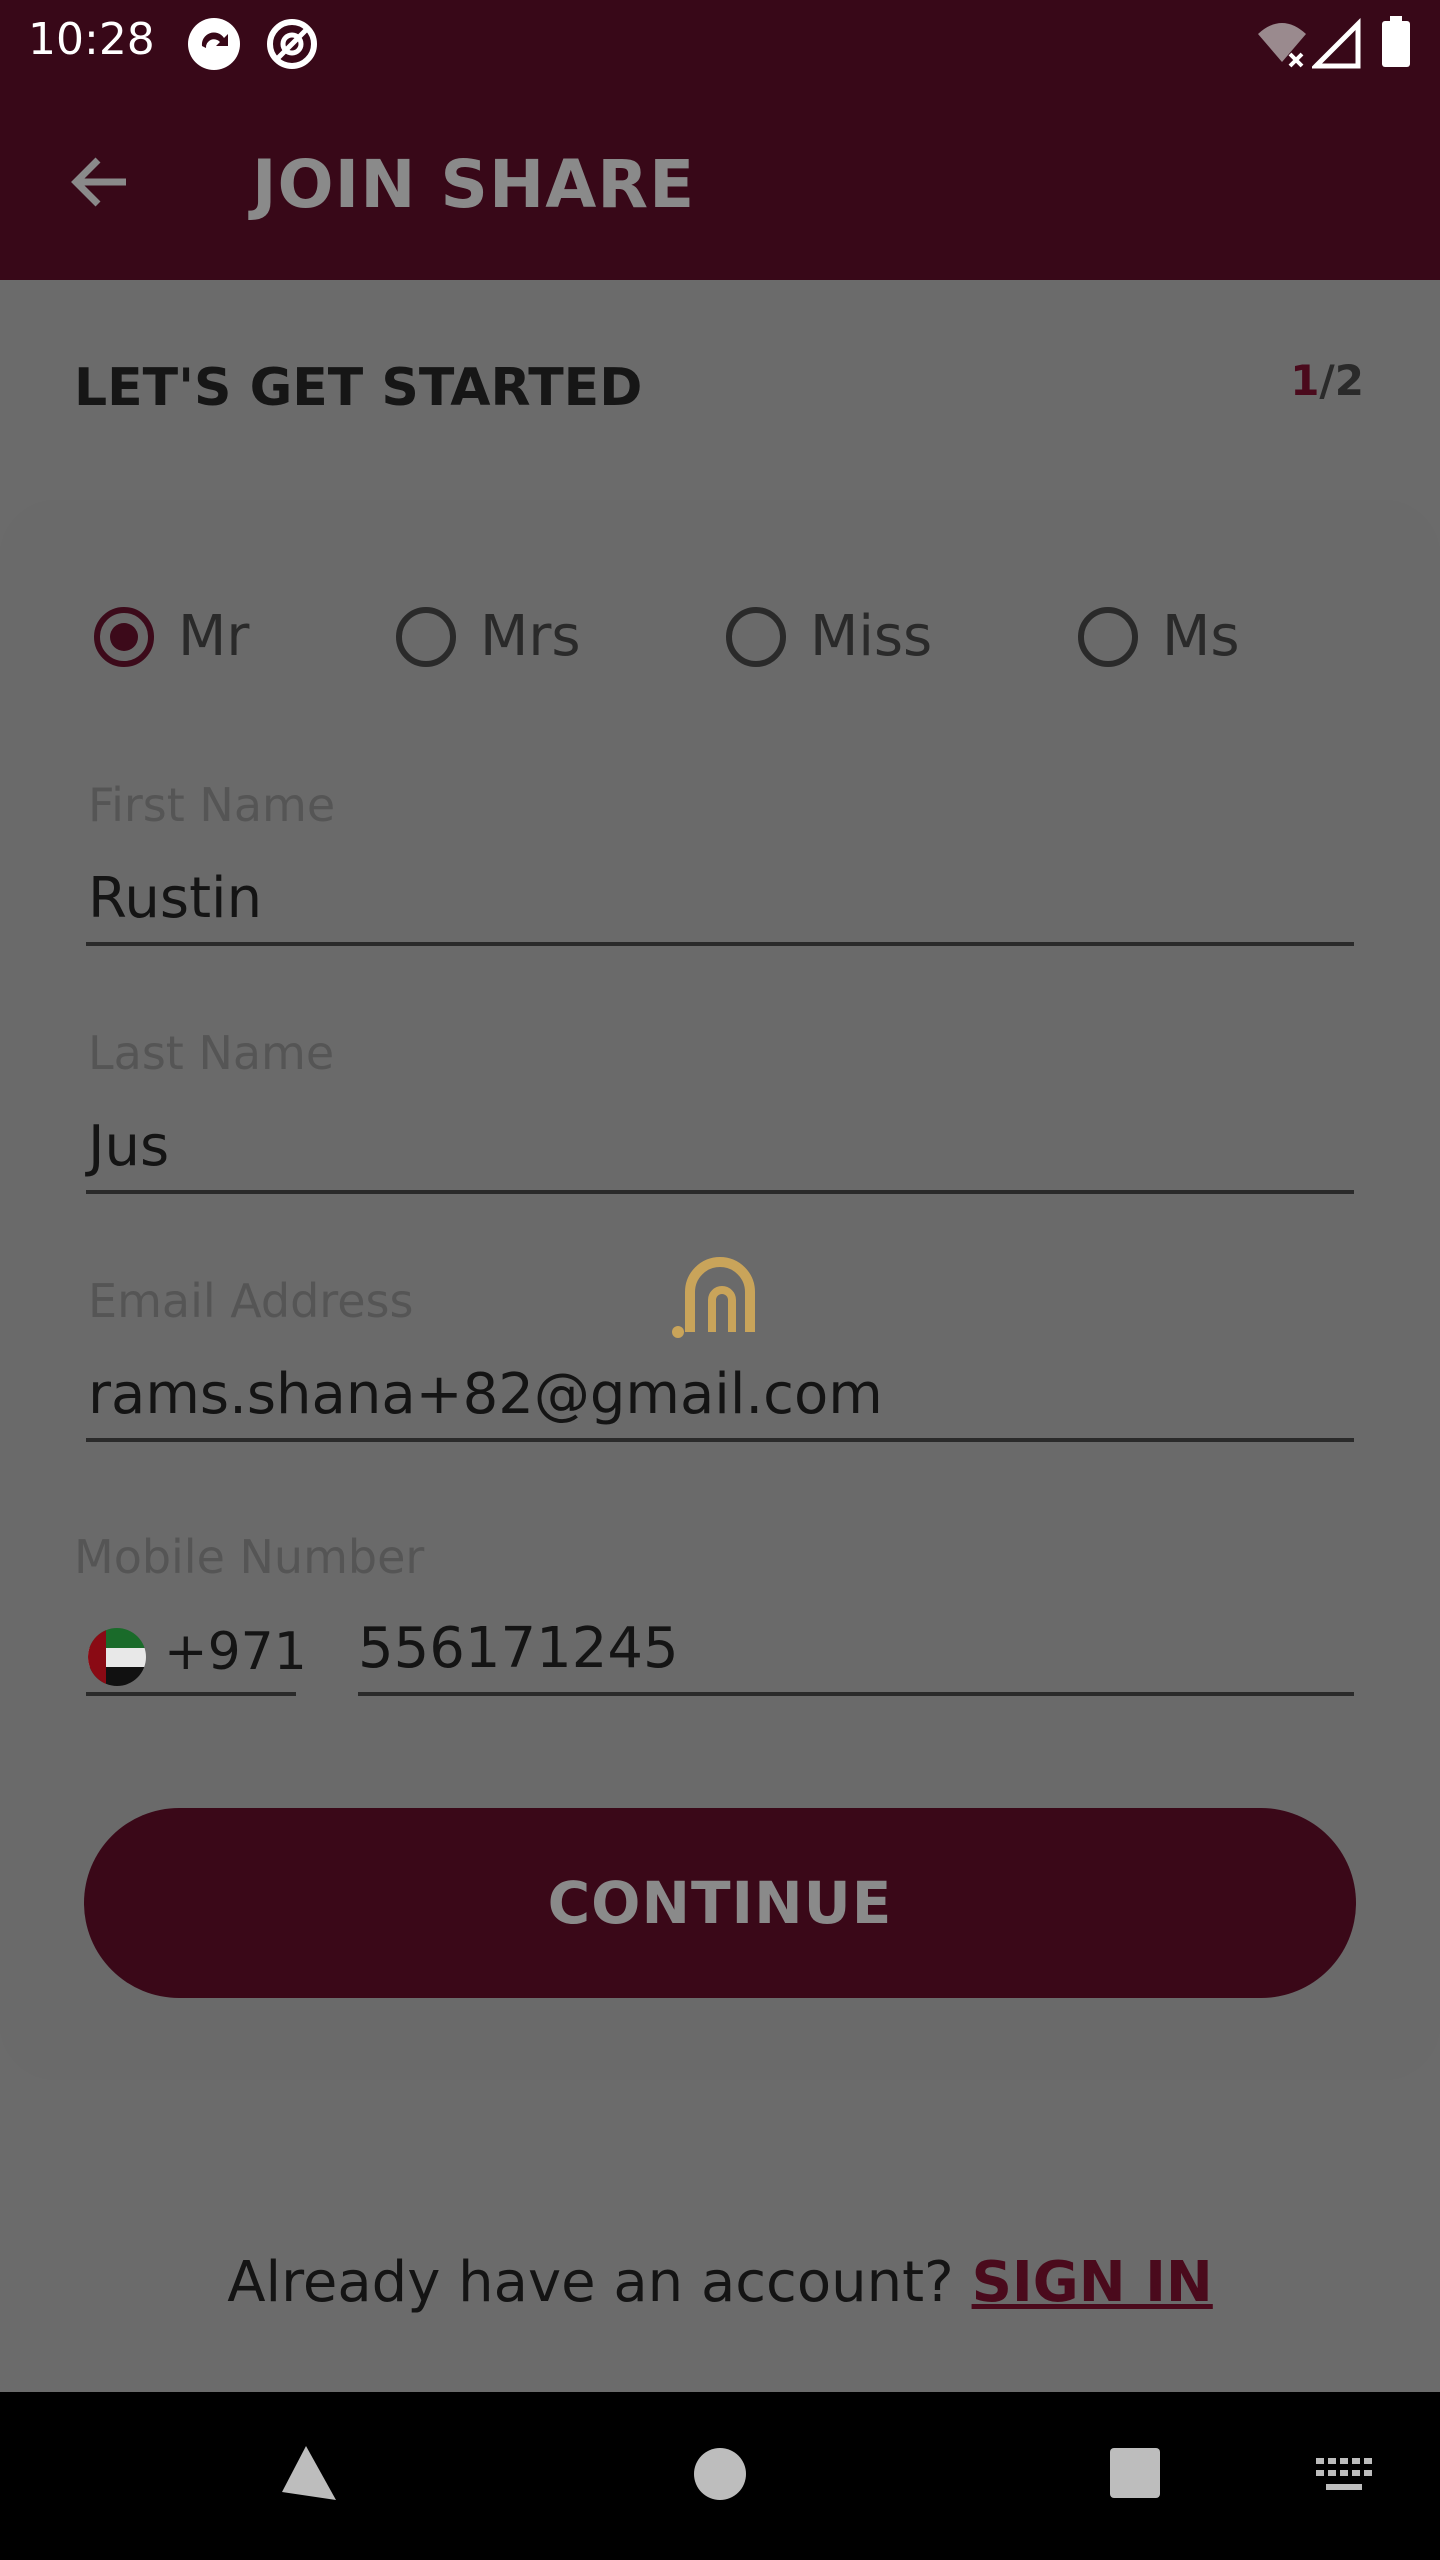  What do you see at coordinates (1159, 636) in the screenshot?
I see `radio-ms: Ms` at bounding box center [1159, 636].